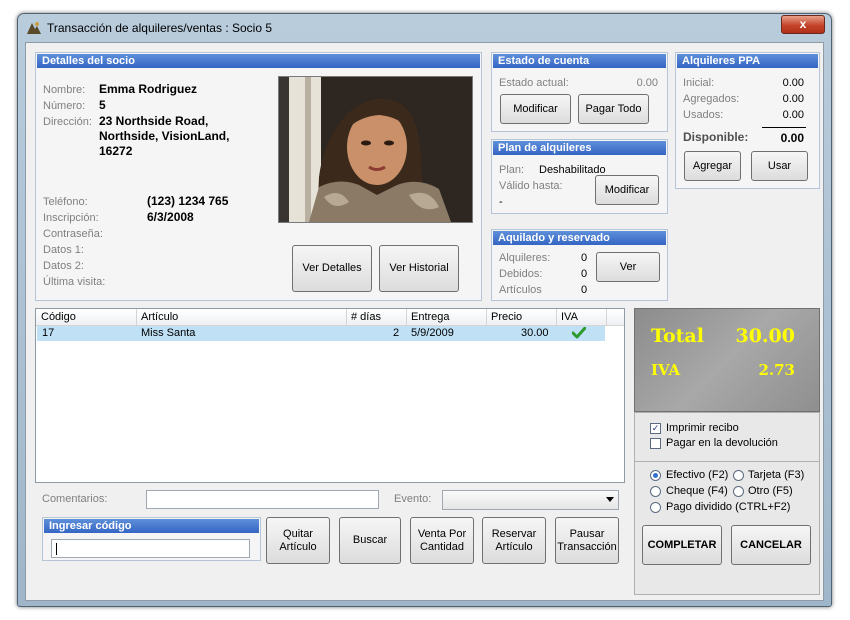 This screenshot has width=850, height=620. What do you see at coordinates (366, 317) in the screenshot?
I see `col-days: # días` at bounding box center [366, 317].